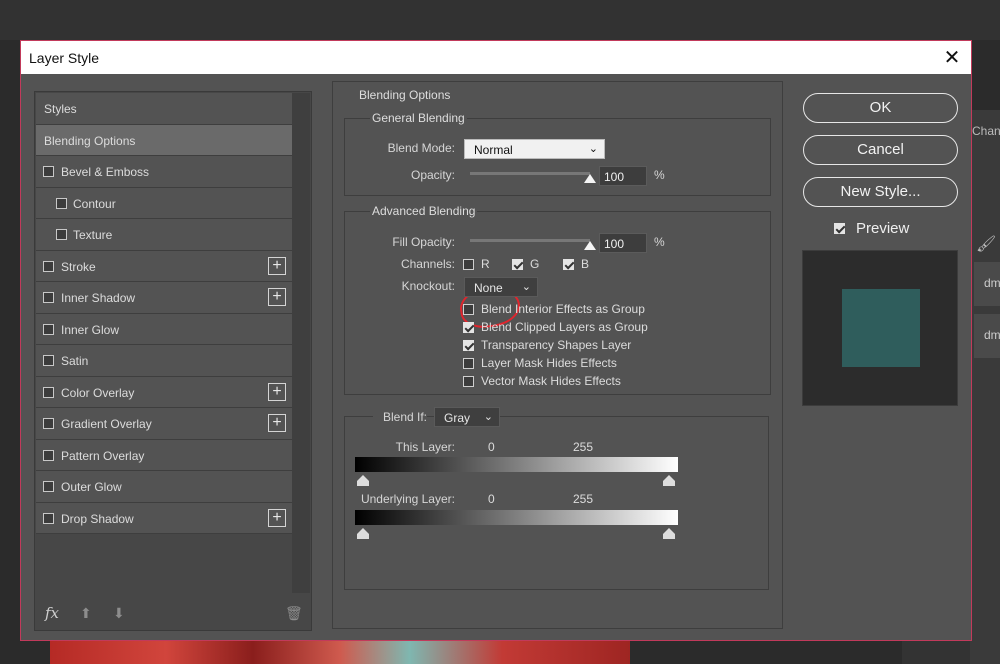  What do you see at coordinates (164, 298) in the screenshot?
I see `style-item-inner-shadow: Inner Shadow +` at bounding box center [164, 298].